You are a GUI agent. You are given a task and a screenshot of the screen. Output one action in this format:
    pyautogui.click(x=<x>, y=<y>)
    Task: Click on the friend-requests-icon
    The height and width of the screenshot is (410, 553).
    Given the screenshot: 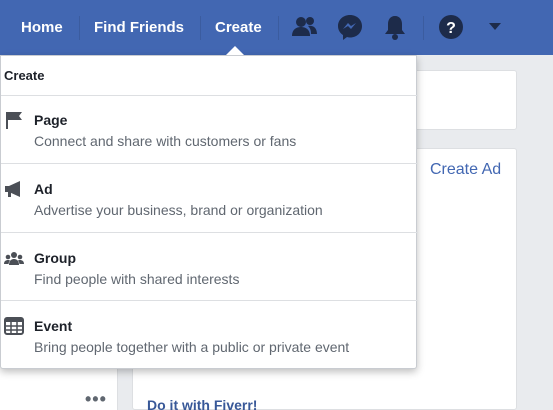 What is the action you would take?
    pyautogui.click(x=304, y=27)
    